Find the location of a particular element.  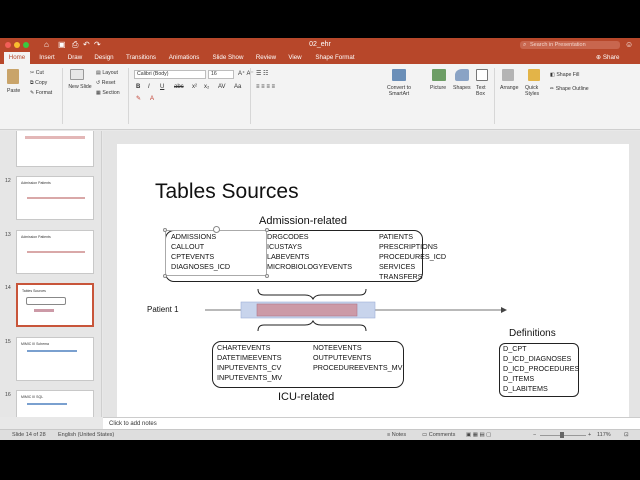

zoom-level: 117% is located at coordinates (604, 435).